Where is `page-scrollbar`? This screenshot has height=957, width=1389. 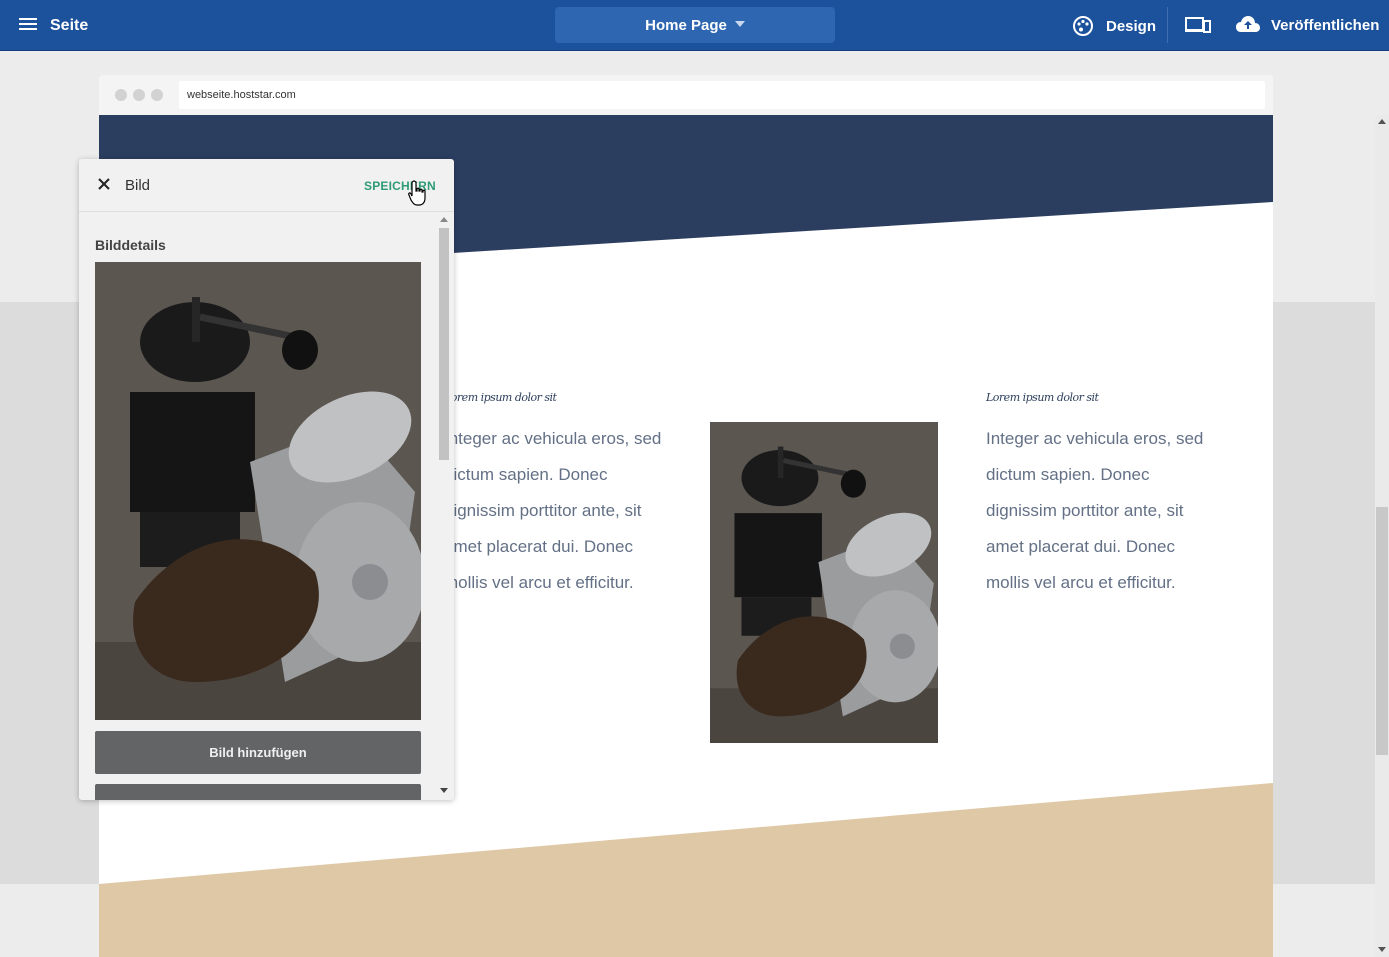 page-scrollbar is located at coordinates (1382, 536).